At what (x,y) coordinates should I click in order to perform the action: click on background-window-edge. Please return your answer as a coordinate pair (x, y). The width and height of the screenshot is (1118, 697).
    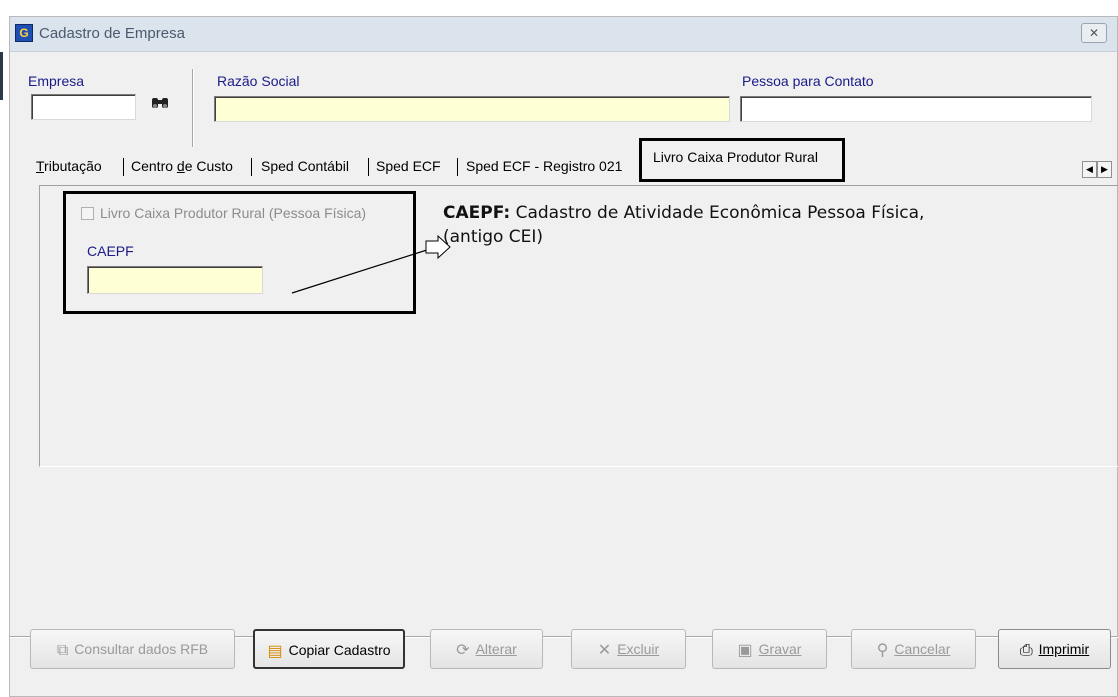
    Looking at the image, I should click on (1, 76).